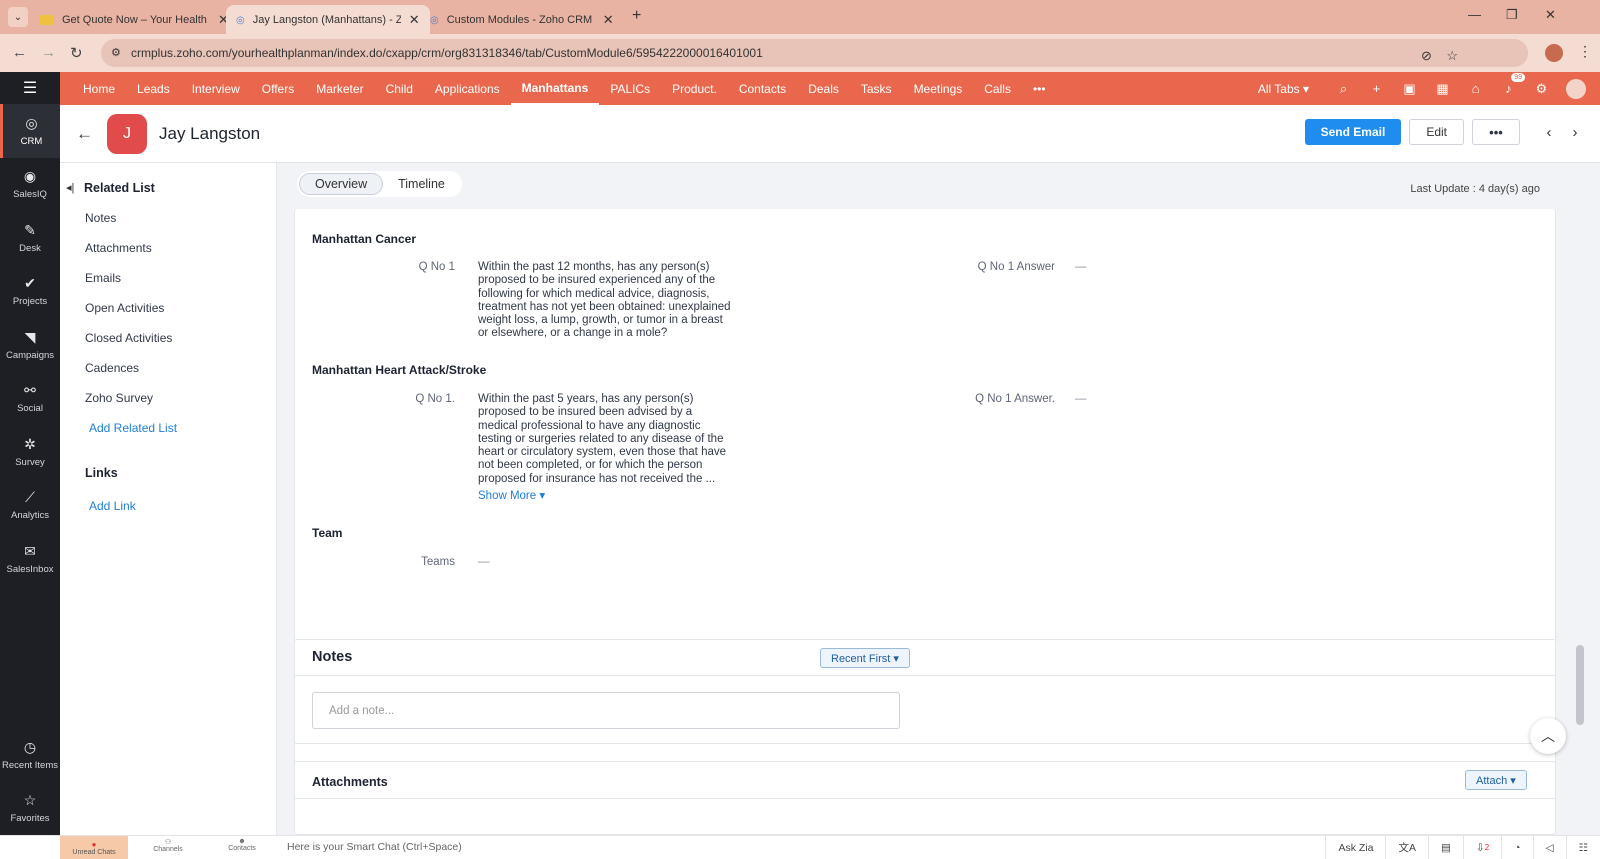 This screenshot has height=859, width=1600. Describe the element at coordinates (1343, 89) in the screenshot. I see `search-icon: ⌕` at that location.